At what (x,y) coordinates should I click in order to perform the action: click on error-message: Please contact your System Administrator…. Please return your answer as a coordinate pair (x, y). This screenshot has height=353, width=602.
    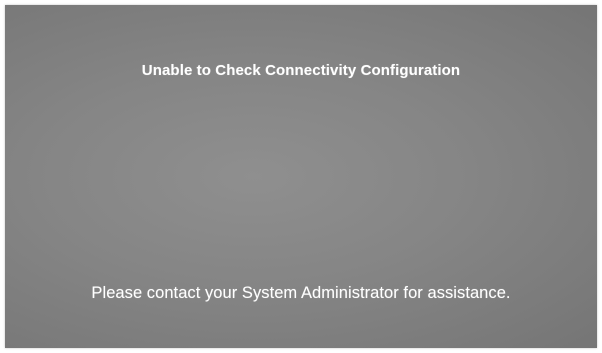
    Looking at the image, I should click on (301, 293).